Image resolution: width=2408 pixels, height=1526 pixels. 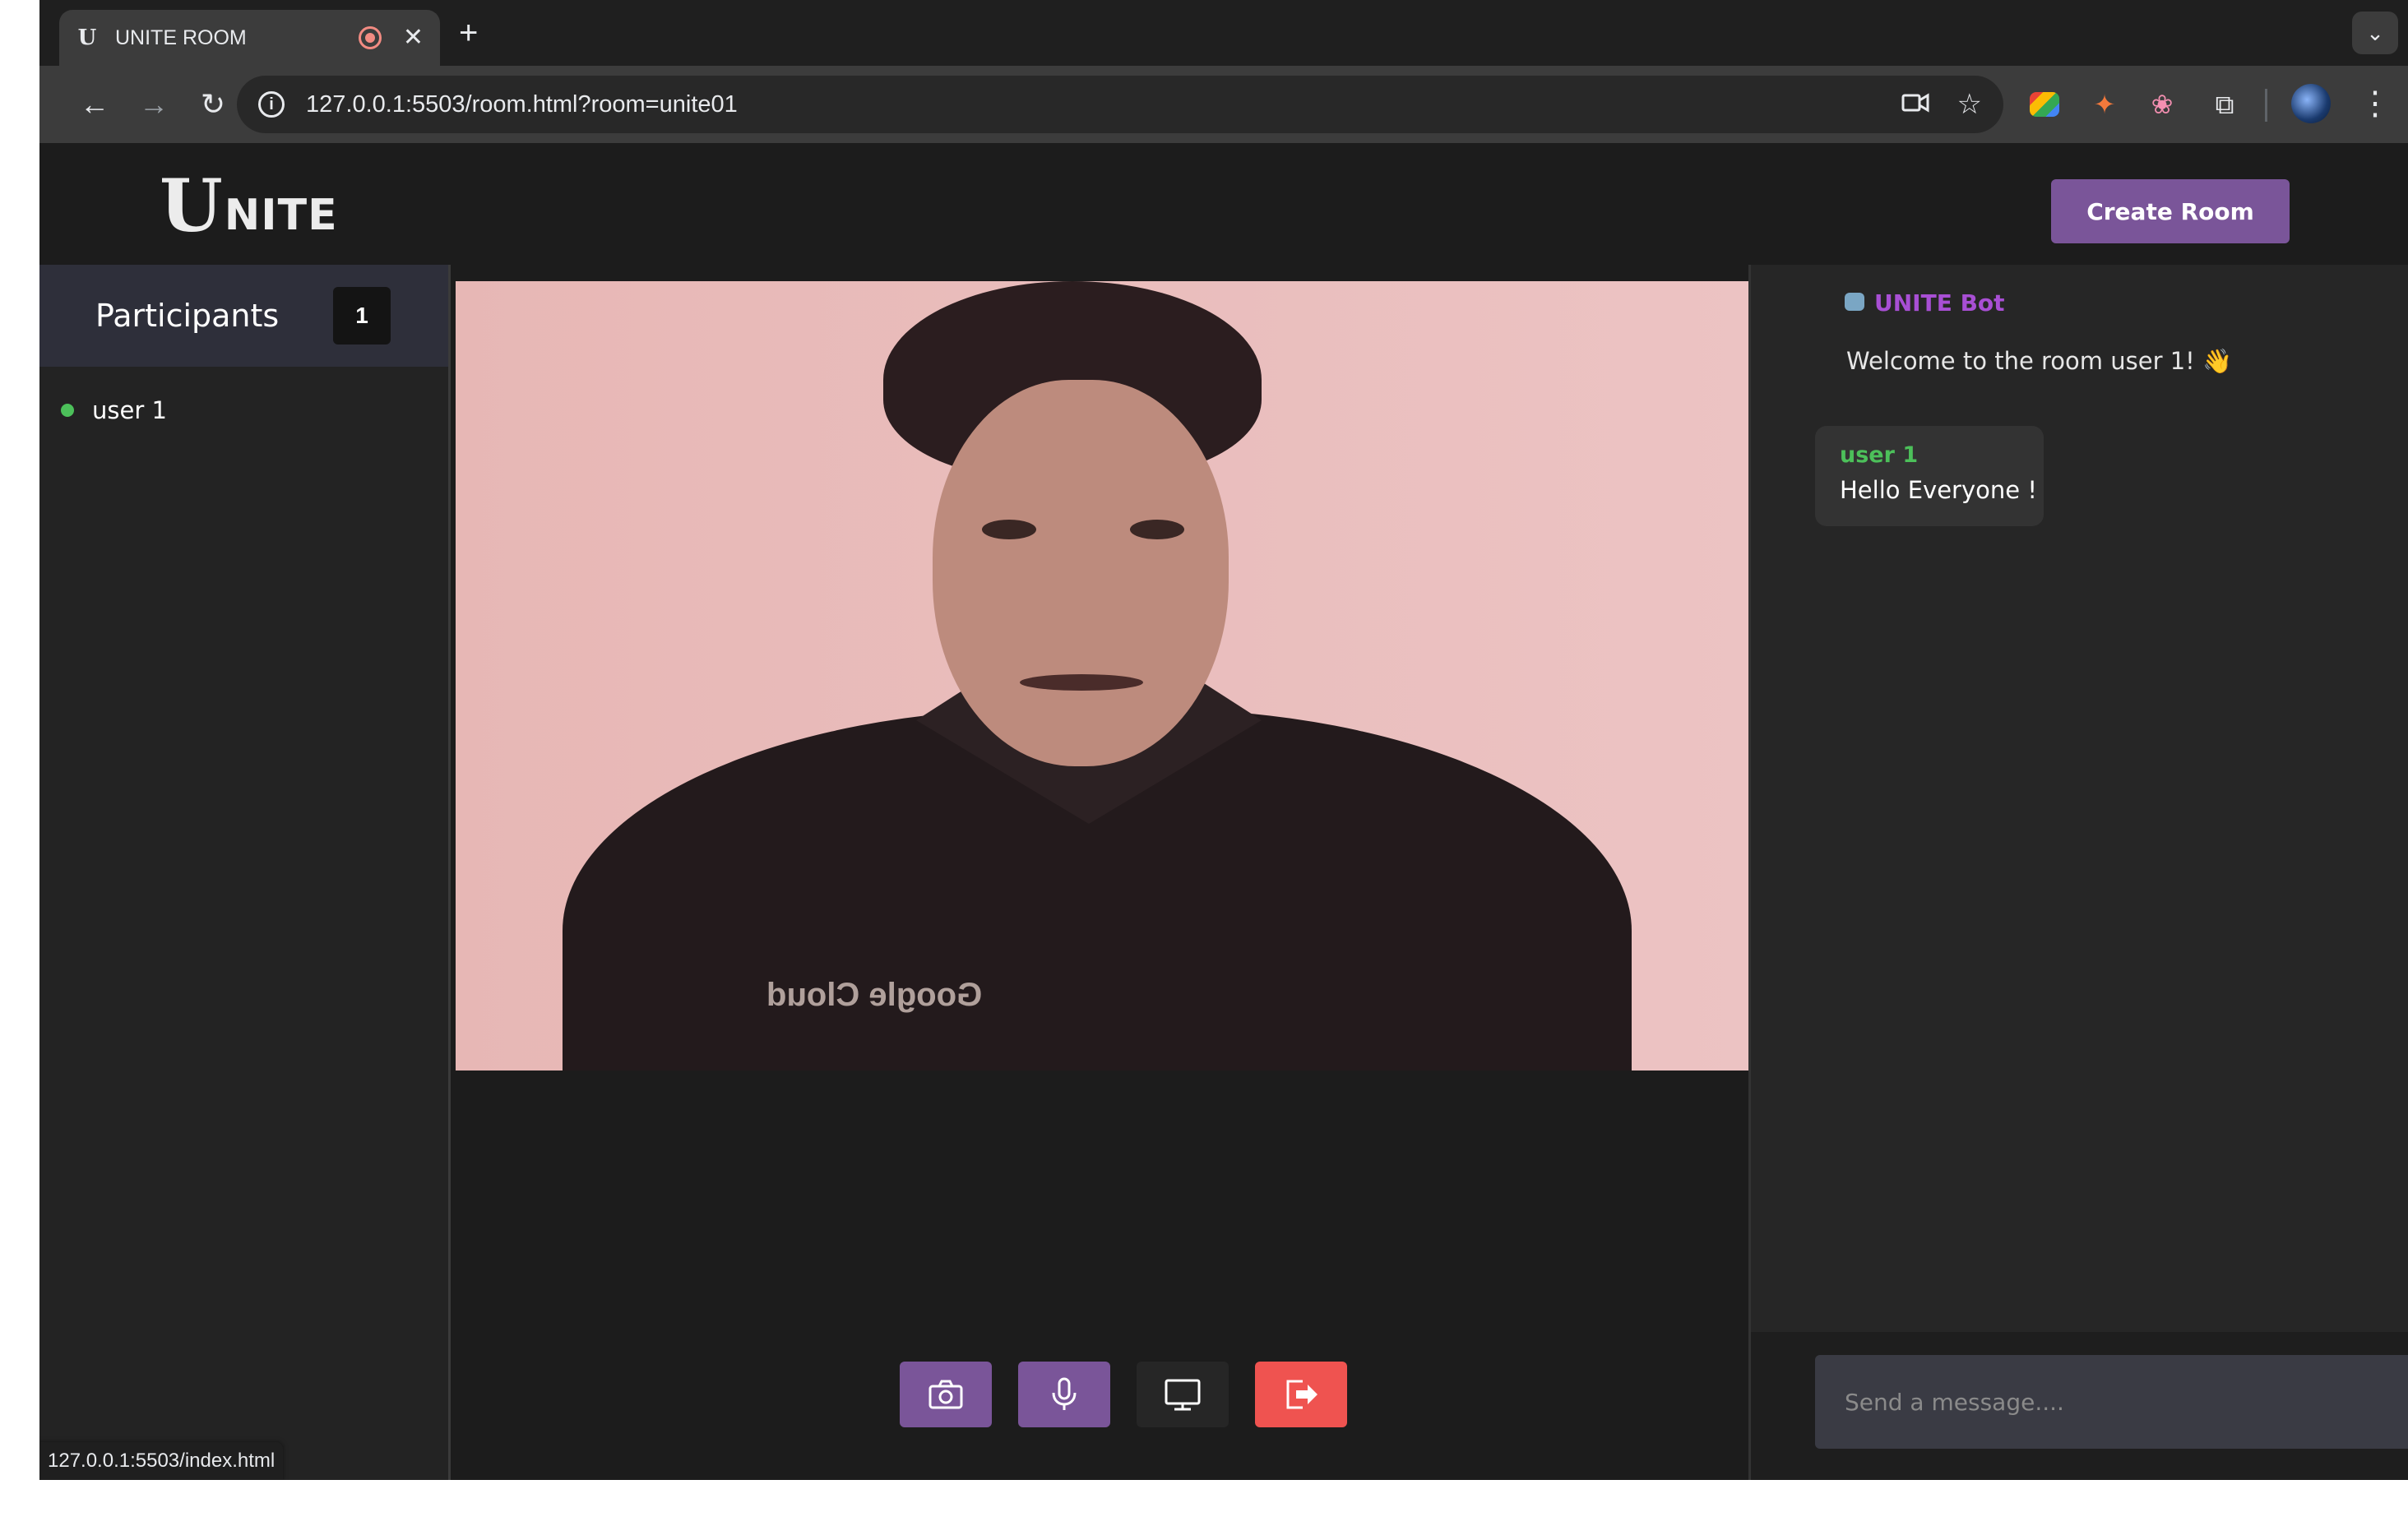 I want to click on participants-header: Participants 1, so click(x=243, y=316).